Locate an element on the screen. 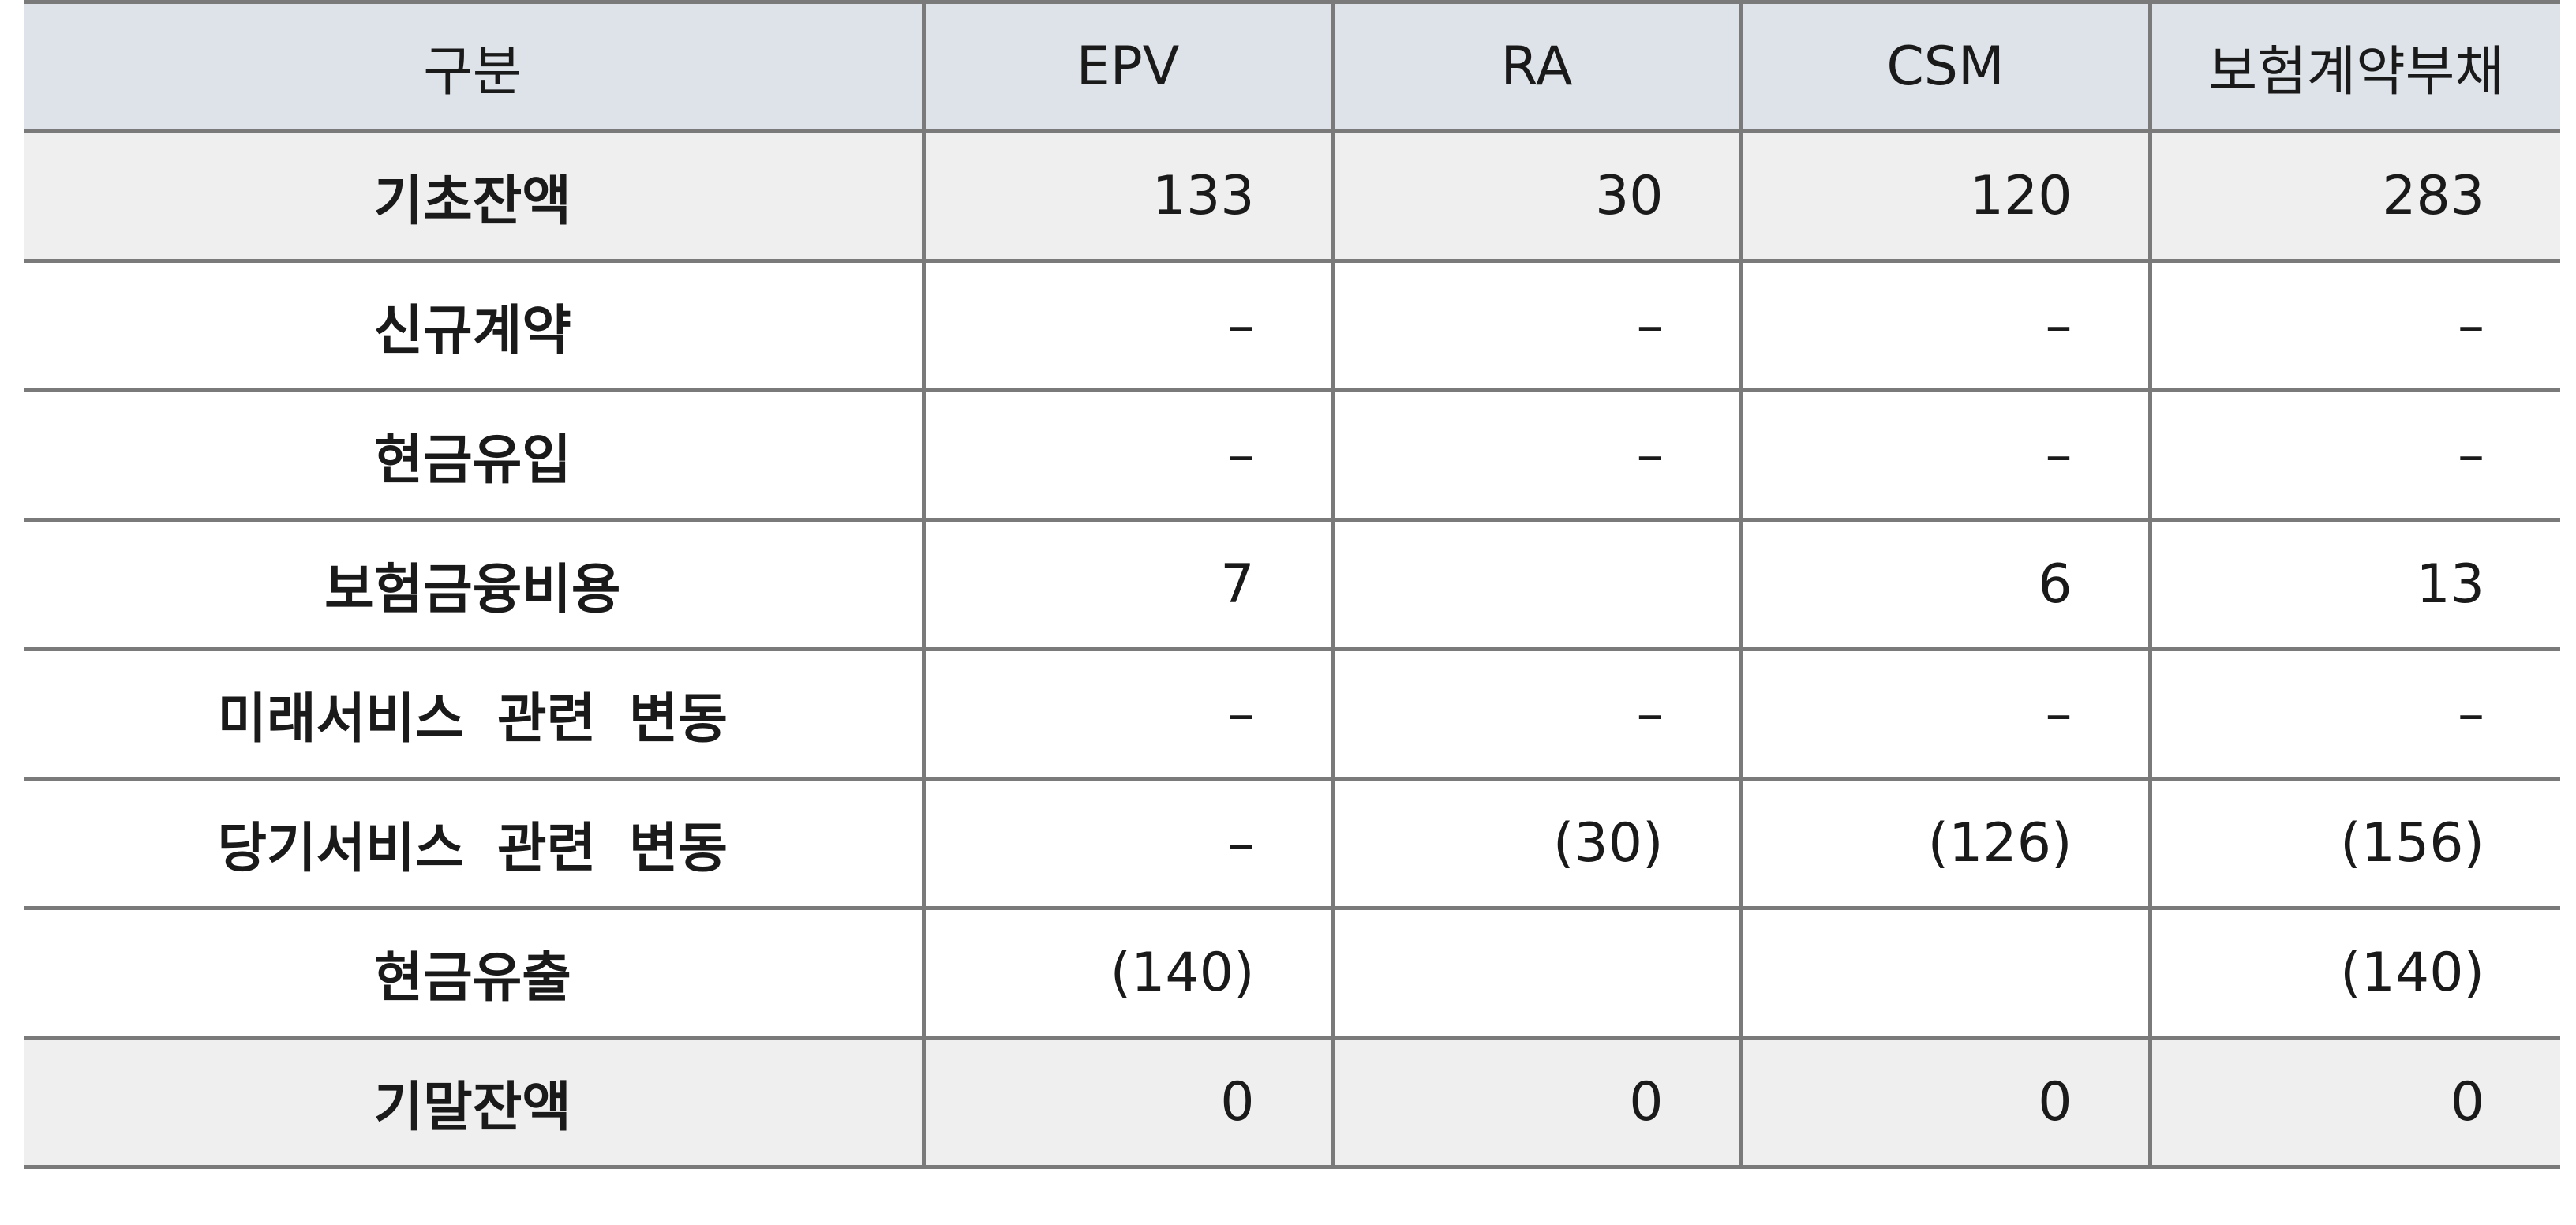 This screenshot has width=2576, height=1225. header-ra: RA is located at coordinates (1536, 66).